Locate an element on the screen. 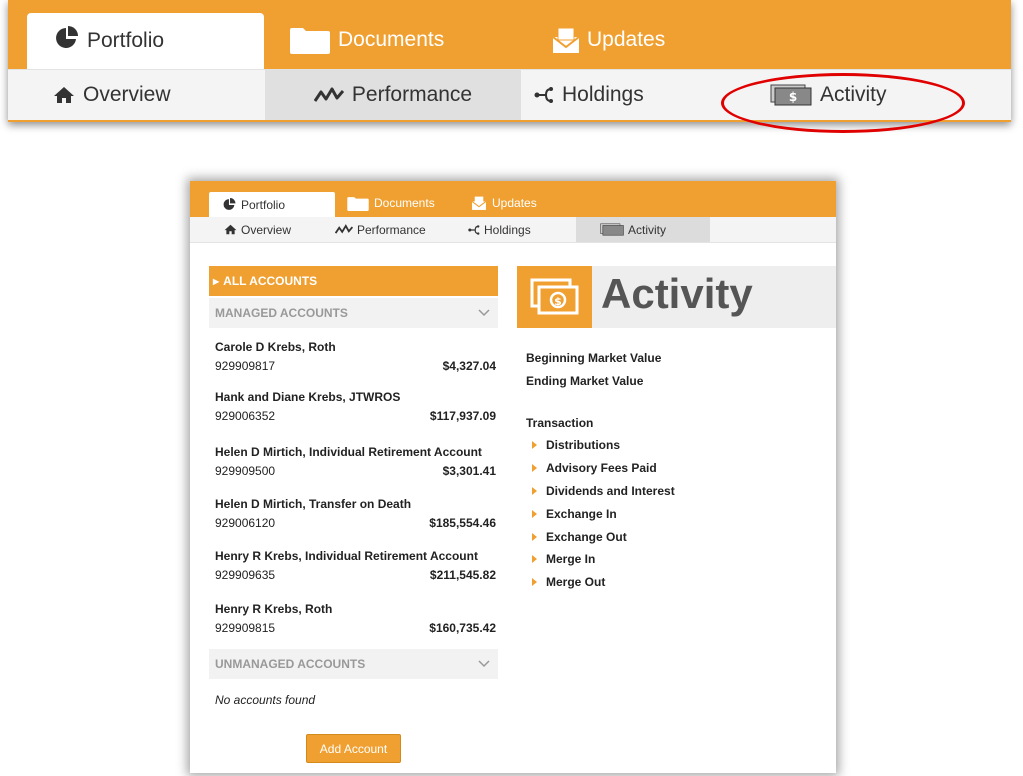 Image resolution: width=1023 pixels, height=776 pixels. transaction-item-label: Distributions is located at coordinates (583, 445).